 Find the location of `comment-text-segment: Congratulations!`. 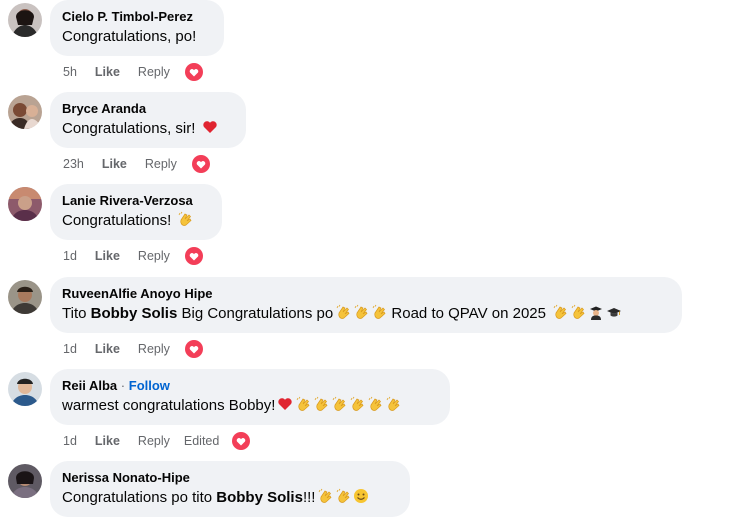

comment-text-segment: Congratulations! is located at coordinates (119, 220).